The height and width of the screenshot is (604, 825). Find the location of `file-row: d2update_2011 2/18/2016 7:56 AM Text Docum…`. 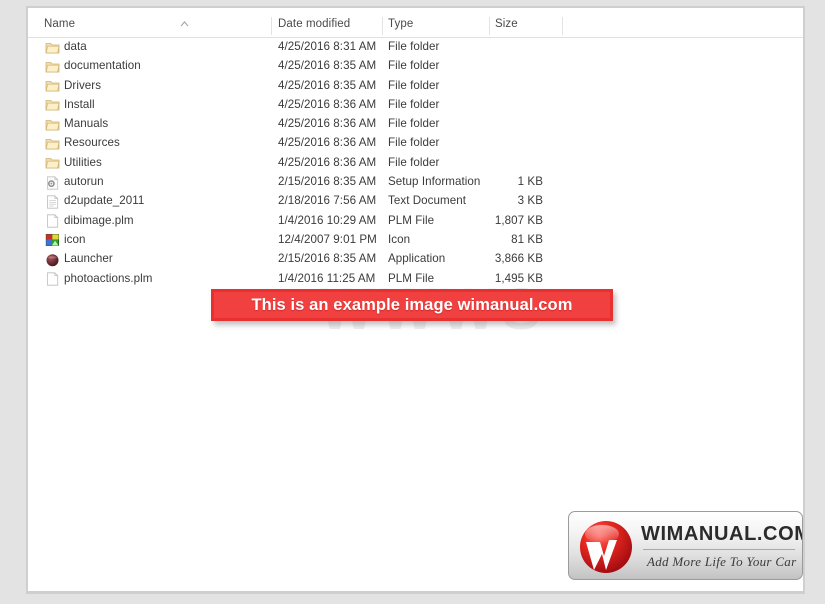

file-row: d2update_2011 2/18/2016 7:56 AM Text Docum… is located at coordinates (415, 201).